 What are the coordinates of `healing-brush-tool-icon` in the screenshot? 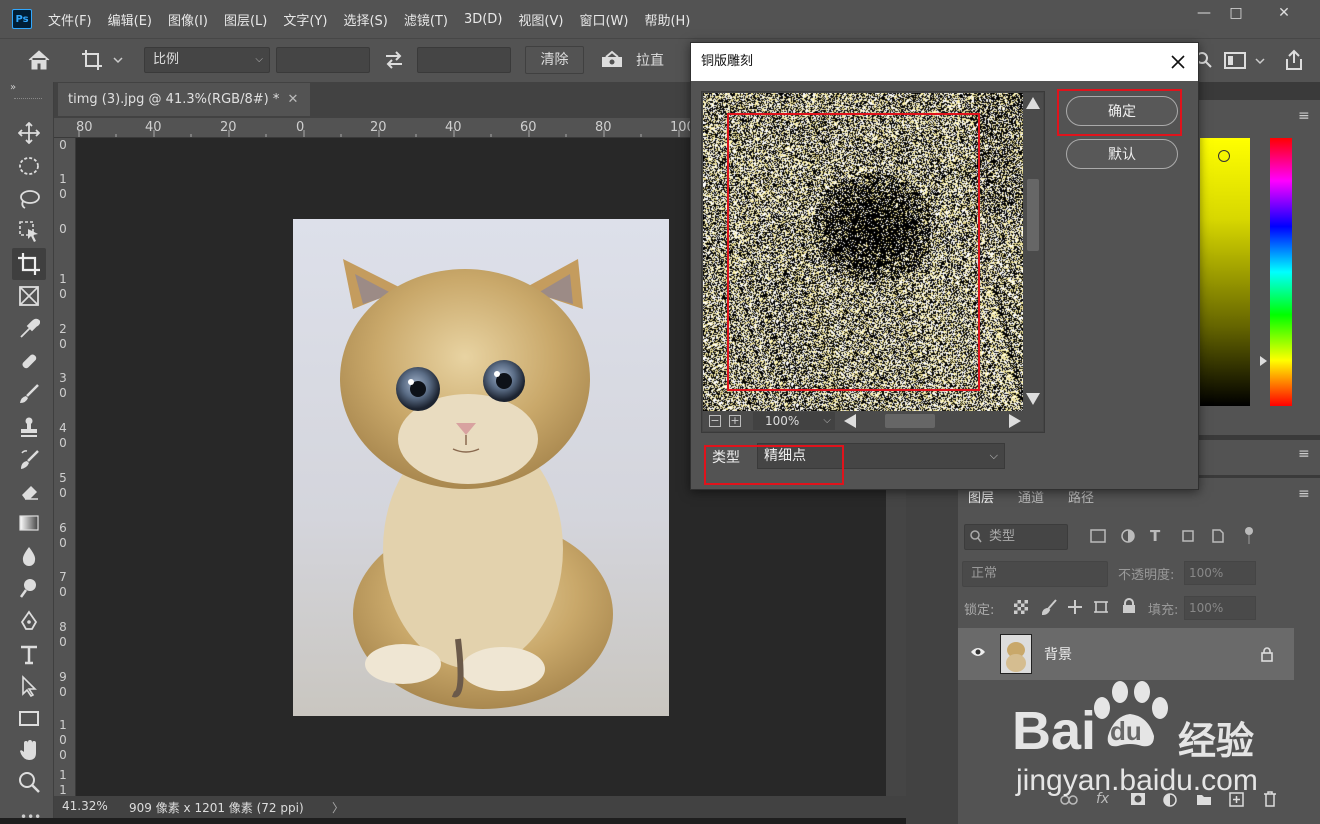 It's located at (29, 361).